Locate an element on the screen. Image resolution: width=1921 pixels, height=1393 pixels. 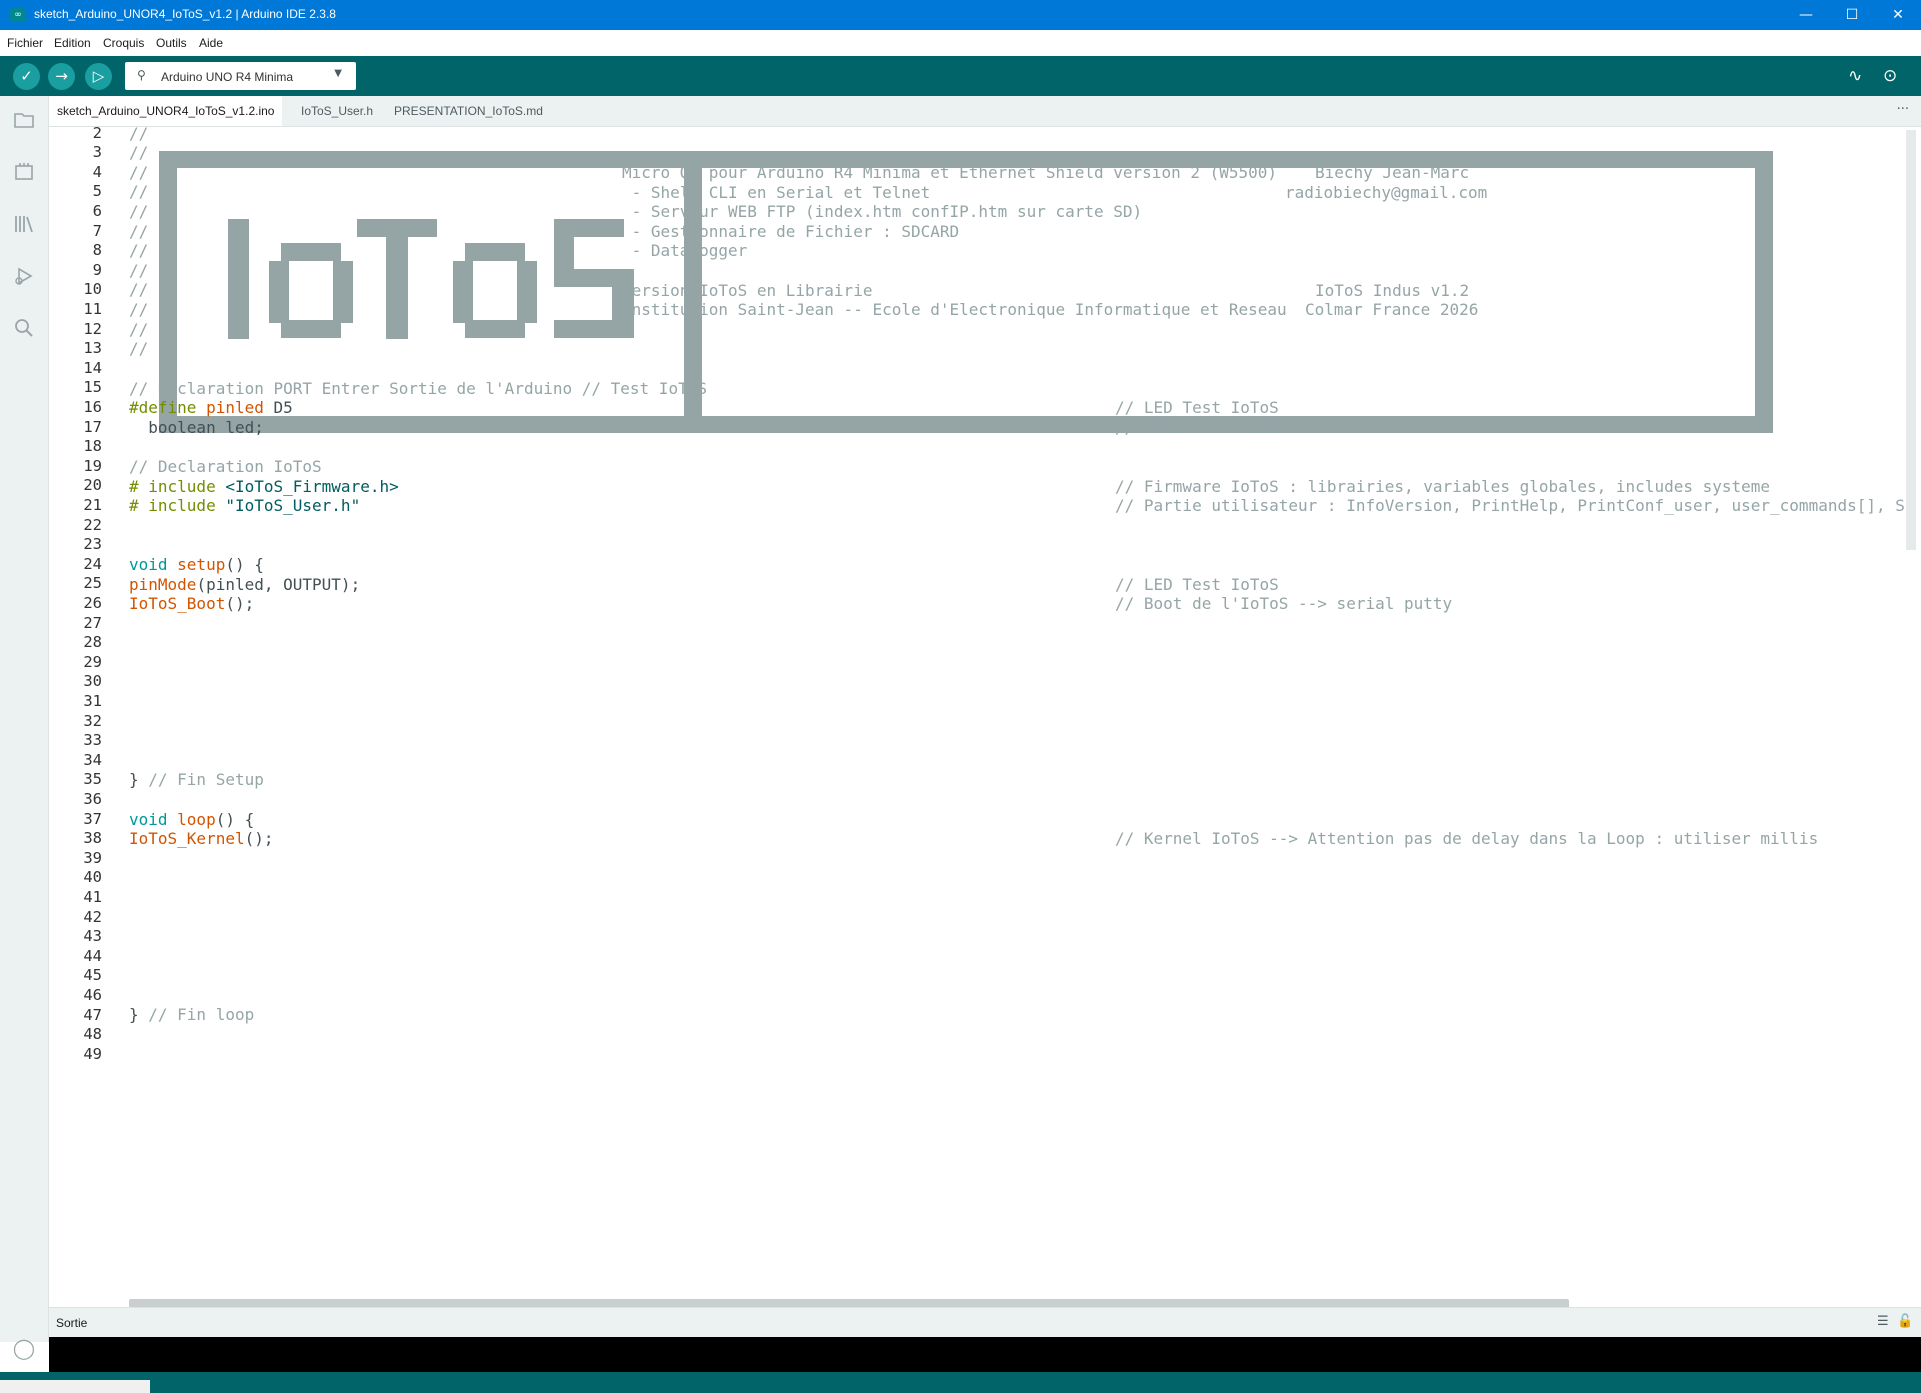
line-number: 26 is located at coordinates (92, 603).